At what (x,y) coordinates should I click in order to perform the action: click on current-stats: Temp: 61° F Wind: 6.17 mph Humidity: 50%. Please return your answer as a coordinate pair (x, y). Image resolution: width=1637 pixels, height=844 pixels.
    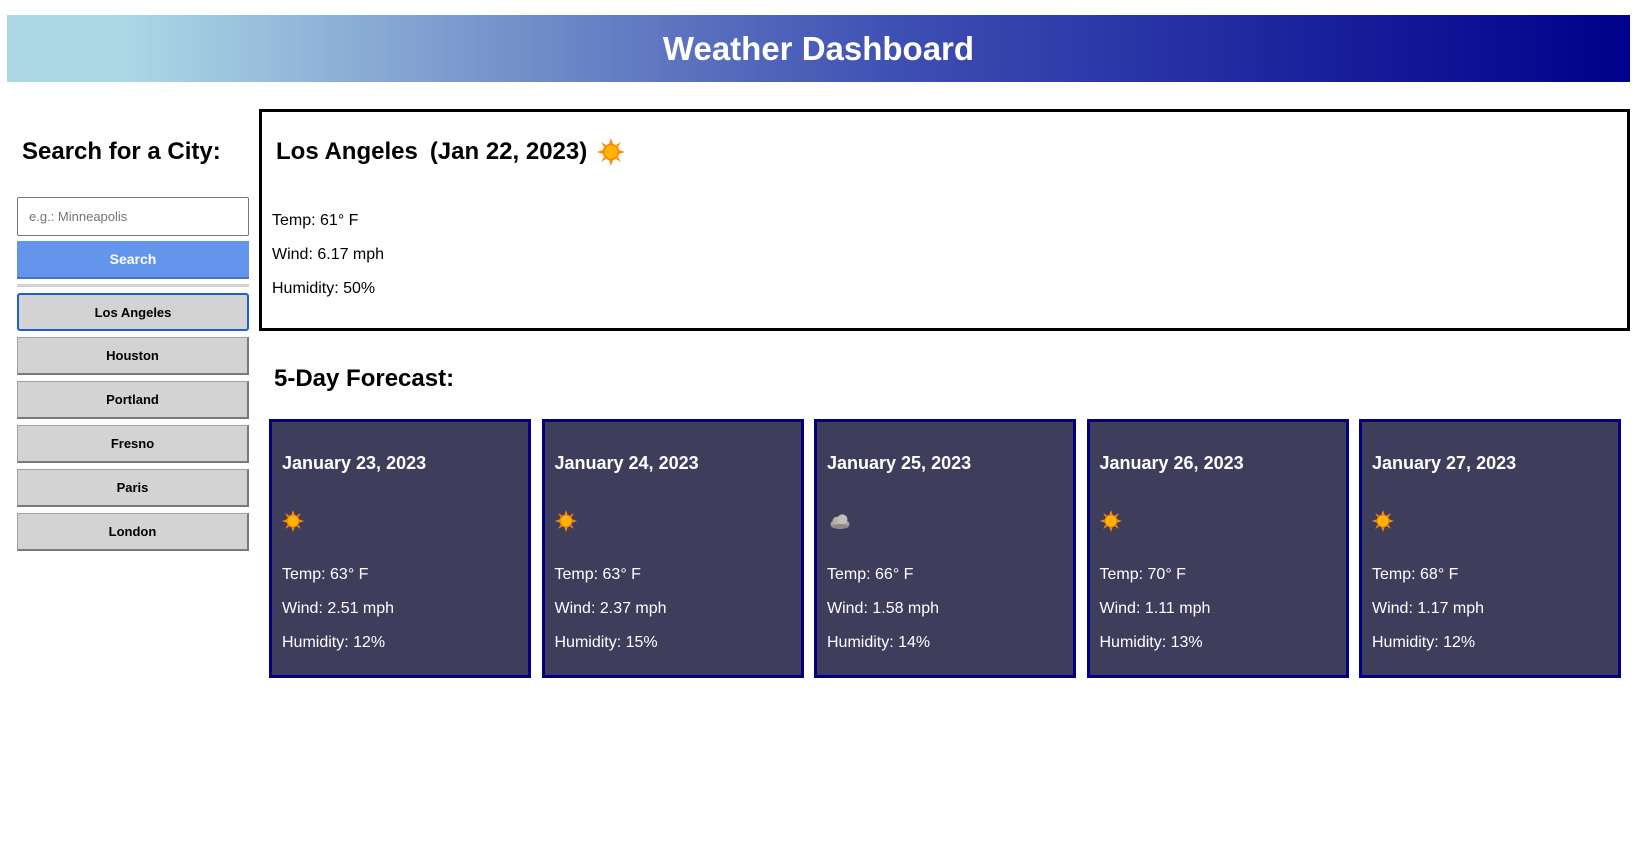
    Looking at the image, I should click on (328, 262).